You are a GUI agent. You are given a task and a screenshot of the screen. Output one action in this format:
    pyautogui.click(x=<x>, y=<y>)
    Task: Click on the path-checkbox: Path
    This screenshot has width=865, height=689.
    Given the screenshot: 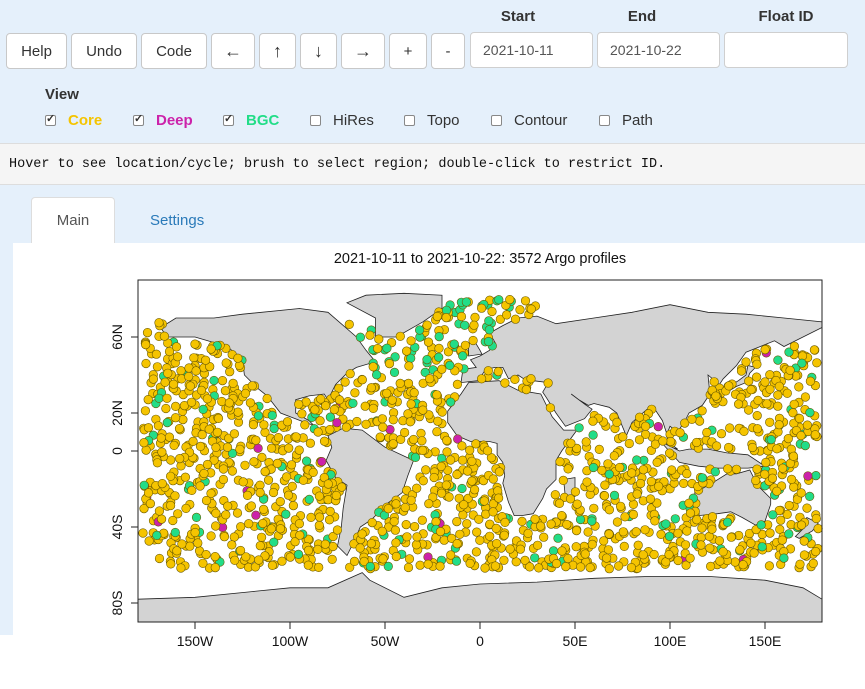 What is the action you would take?
    pyautogui.click(x=626, y=120)
    